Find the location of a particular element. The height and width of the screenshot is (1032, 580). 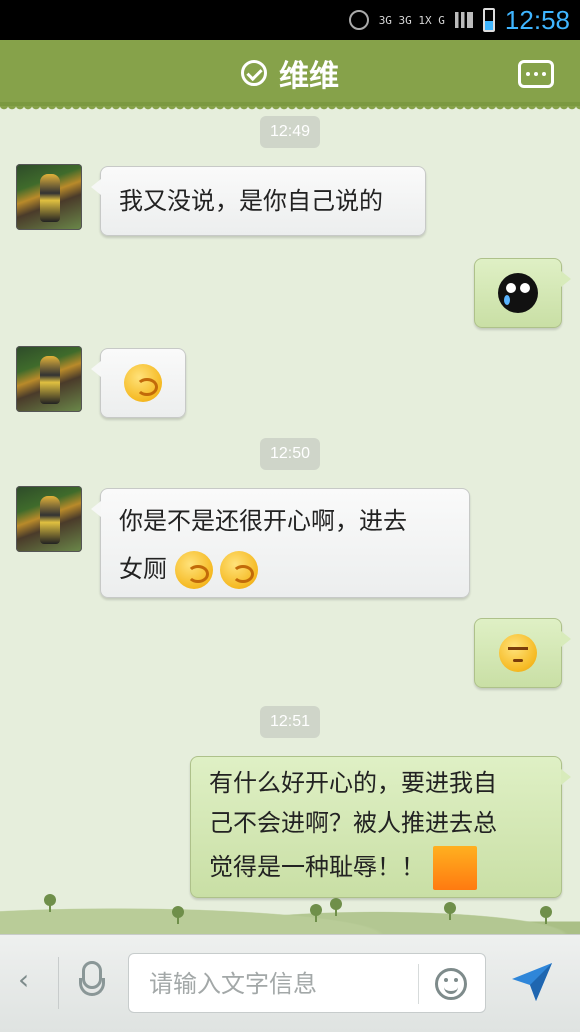

message-input is located at coordinates (279, 984).